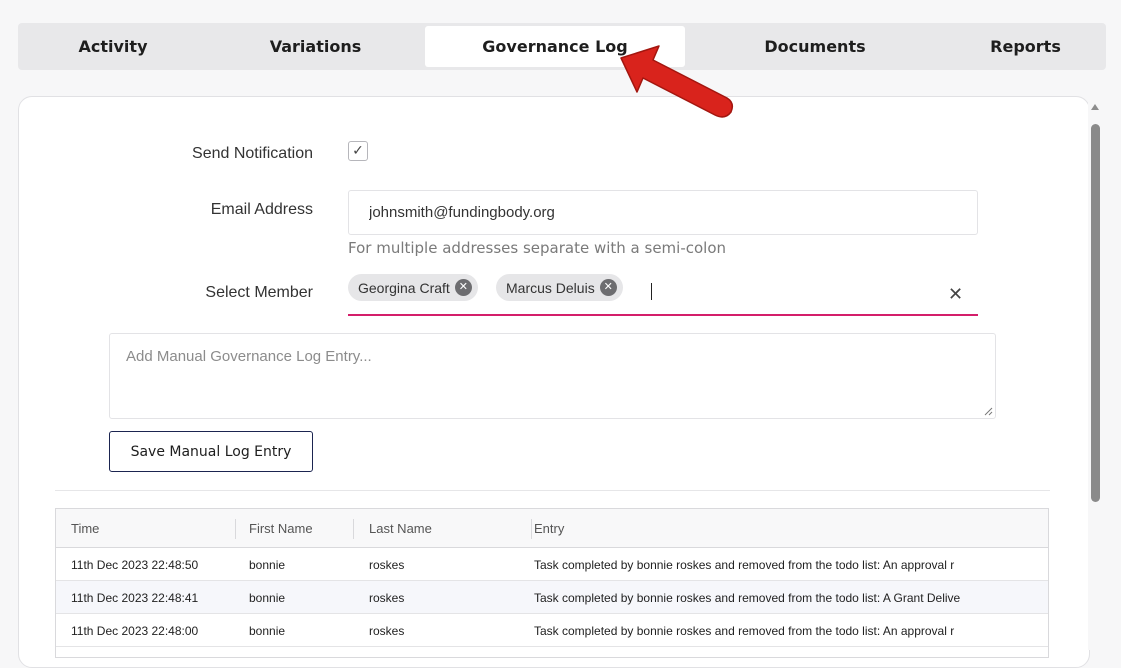 The image size is (1121, 668). What do you see at coordinates (651, 291) in the screenshot?
I see `text-caret` at bounding box center [651, 291].